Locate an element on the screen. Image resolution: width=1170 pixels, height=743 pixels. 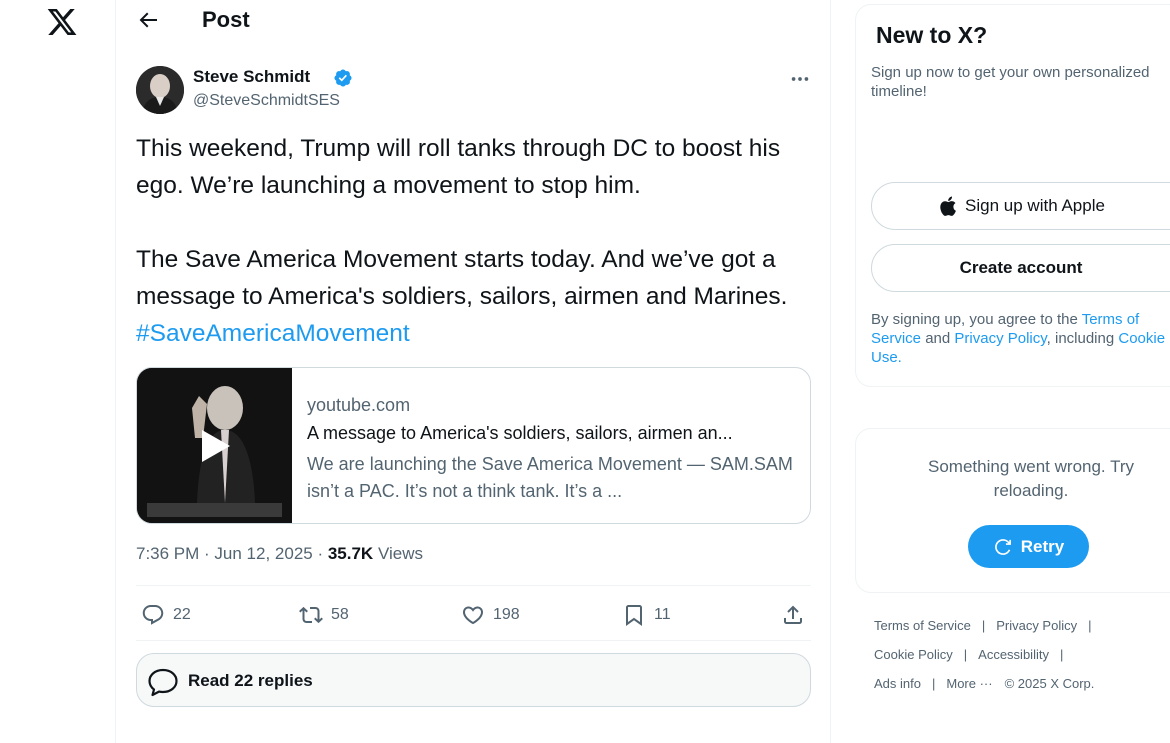
footer-row: Ads info | More ··· © 2025 X Corp. is located at coordinates (984, 683).